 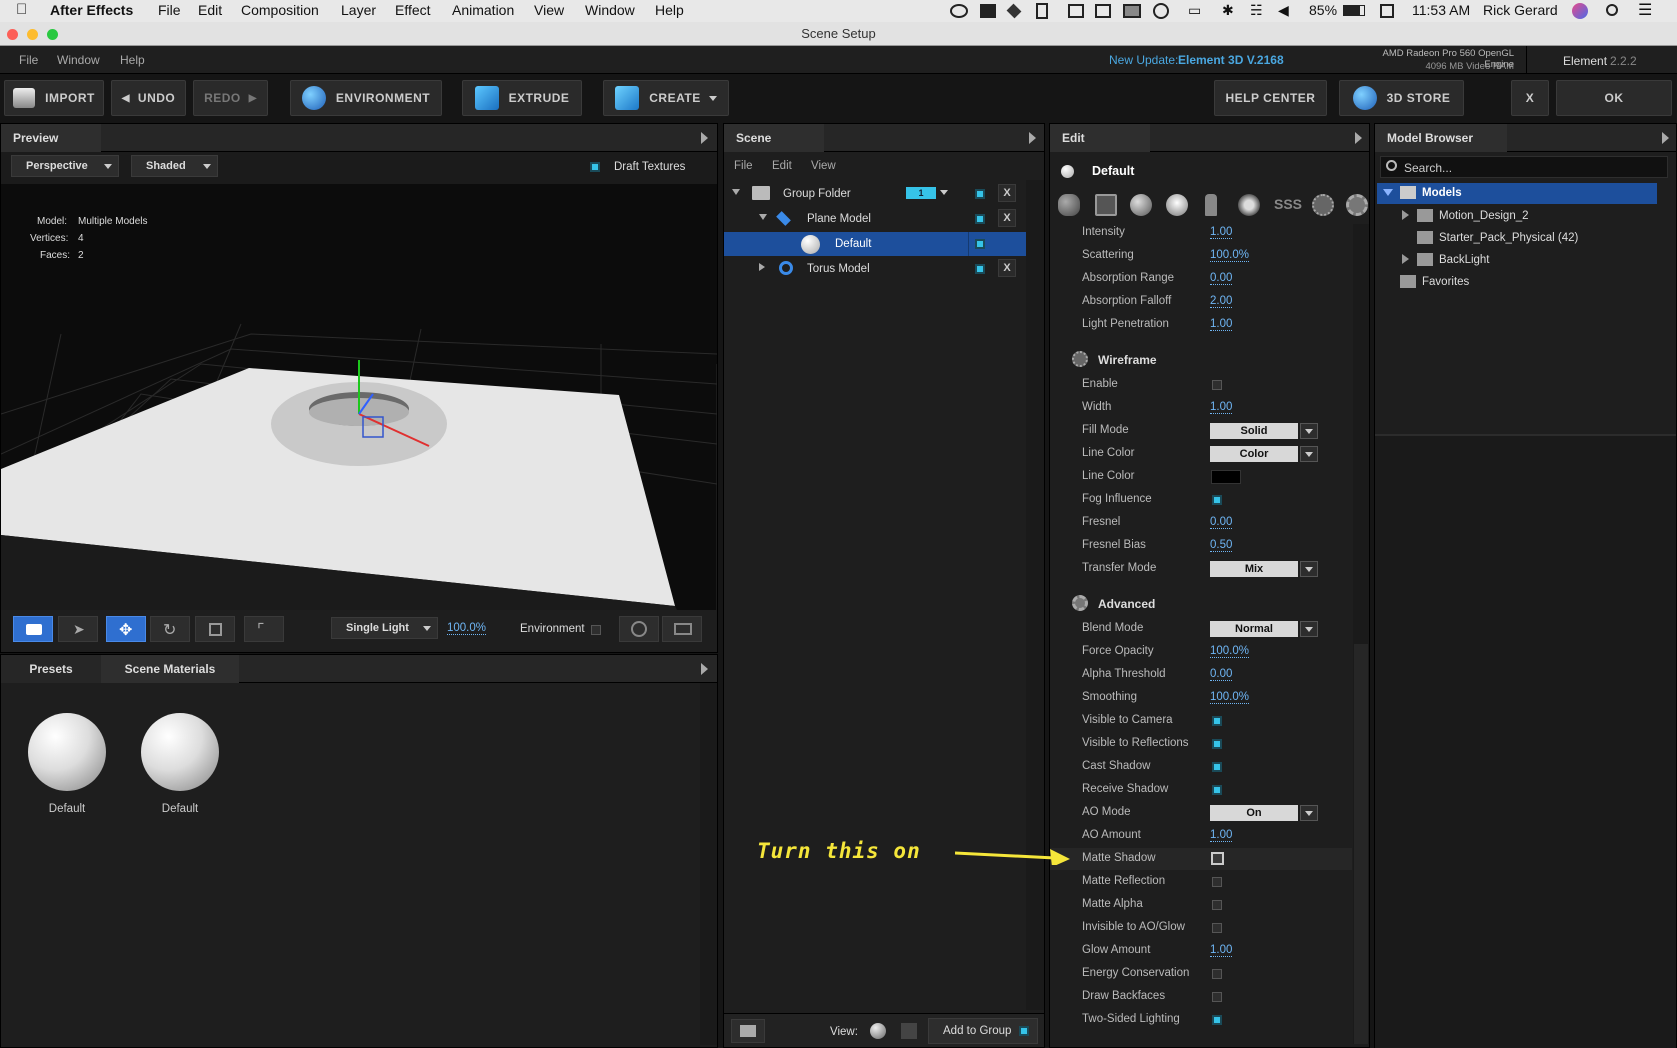 What do you see at coordinates (33, 629) in the screenshot?
I see `camera-tool-button` at bounding box center [33, 629].